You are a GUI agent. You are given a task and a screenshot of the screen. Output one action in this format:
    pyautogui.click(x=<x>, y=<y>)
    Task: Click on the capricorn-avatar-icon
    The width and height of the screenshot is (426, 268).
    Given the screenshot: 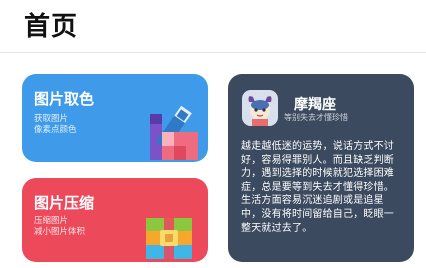 What is the action you would take?
    pyautogui.click(x=260, y=108)
    